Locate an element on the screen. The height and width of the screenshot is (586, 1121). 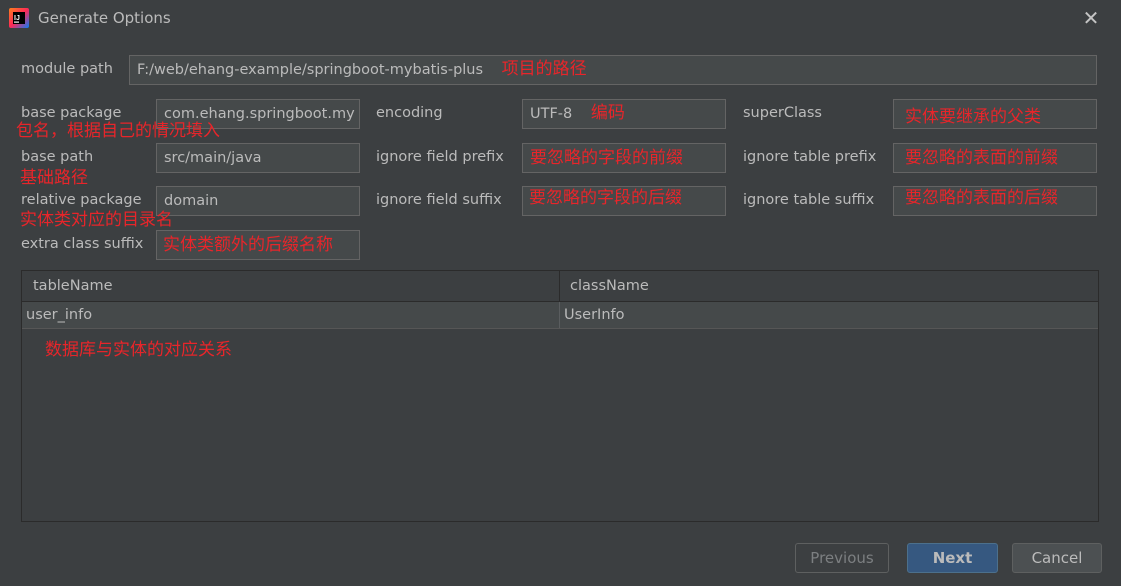
cancel-button: Cancel is located at coordinates (1057, 558).